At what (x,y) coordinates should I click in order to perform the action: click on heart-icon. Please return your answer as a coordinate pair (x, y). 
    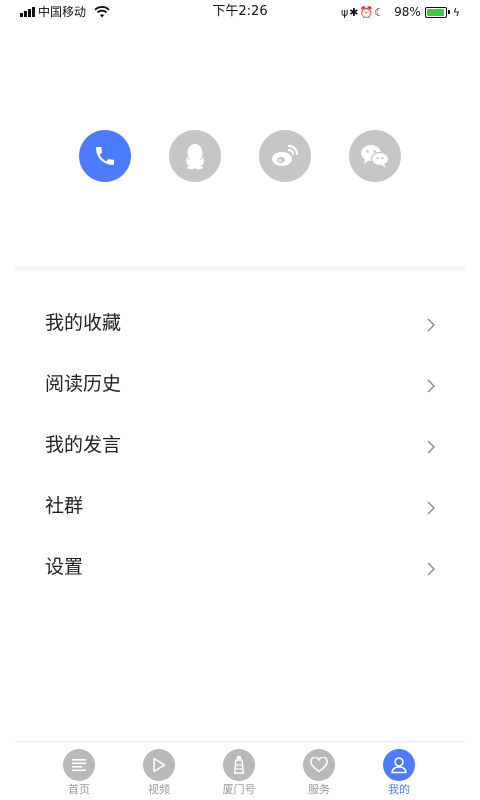
    Looking at the image, I should click on (319, 765).